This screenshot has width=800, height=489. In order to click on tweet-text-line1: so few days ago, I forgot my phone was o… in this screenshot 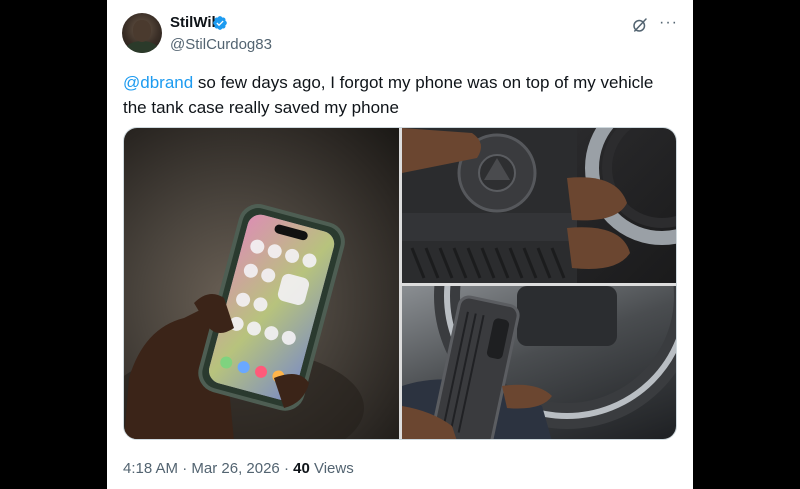, I will do `click(423, 82)`.